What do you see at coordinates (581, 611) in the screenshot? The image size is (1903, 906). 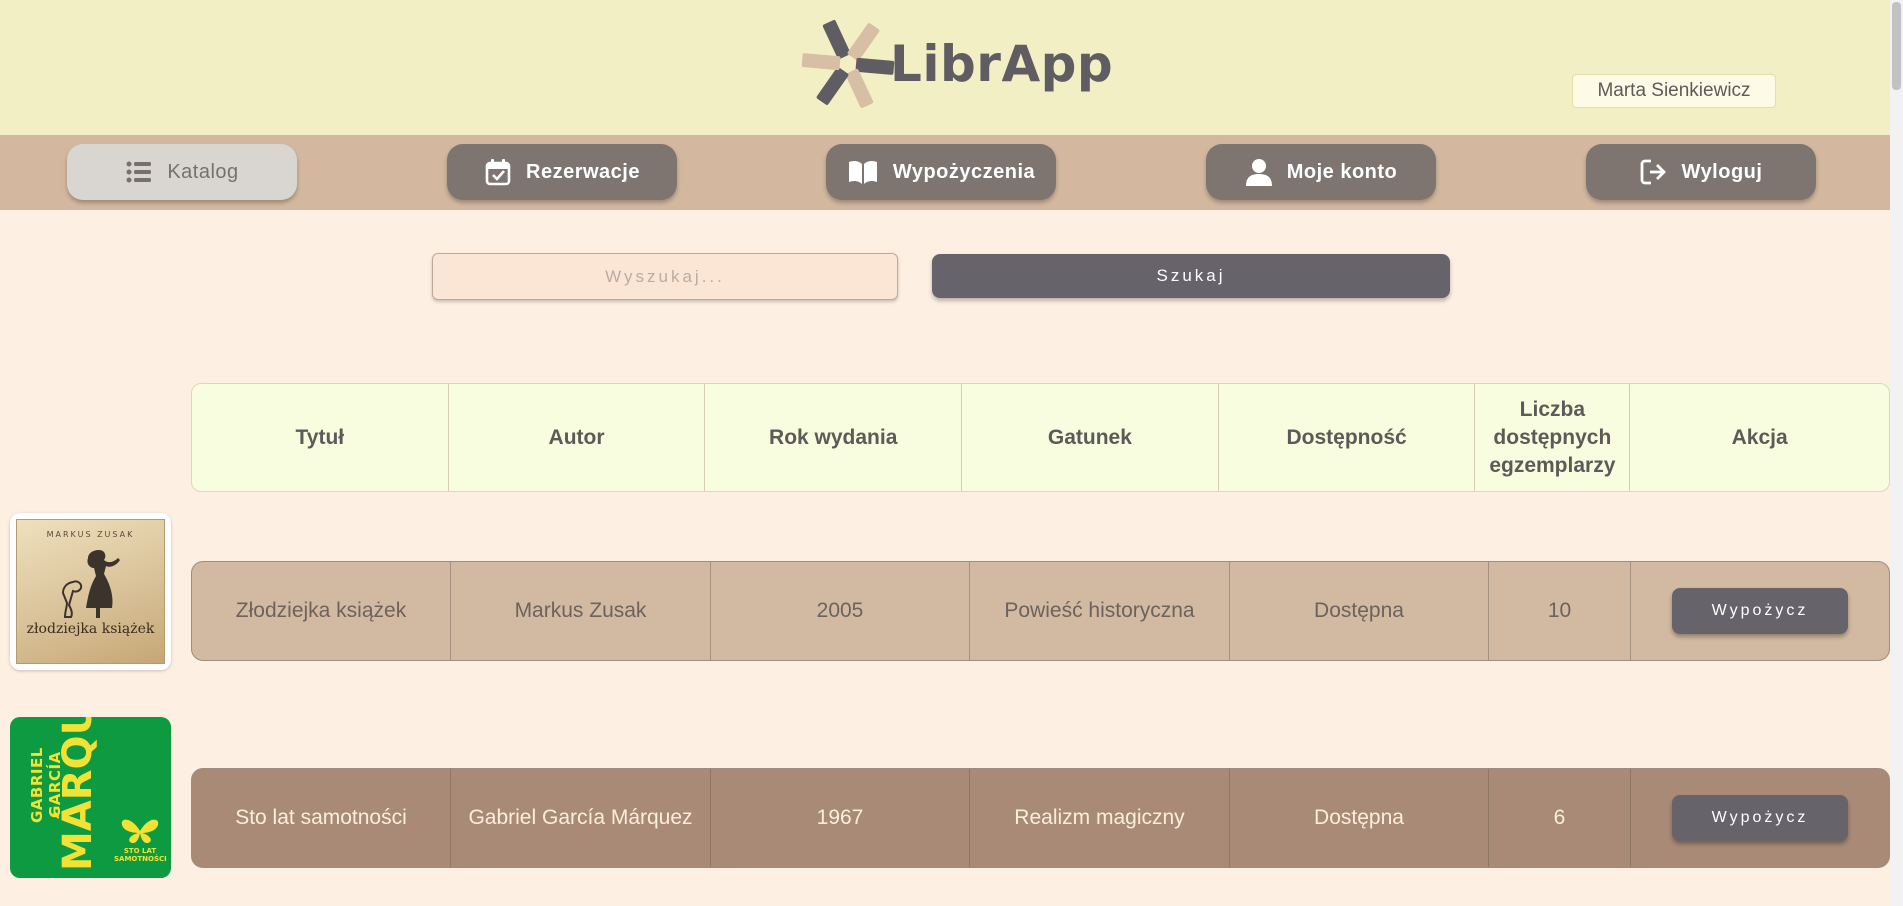 I see `cell-author: Markus Zusak` at bounding box center [581, 611].